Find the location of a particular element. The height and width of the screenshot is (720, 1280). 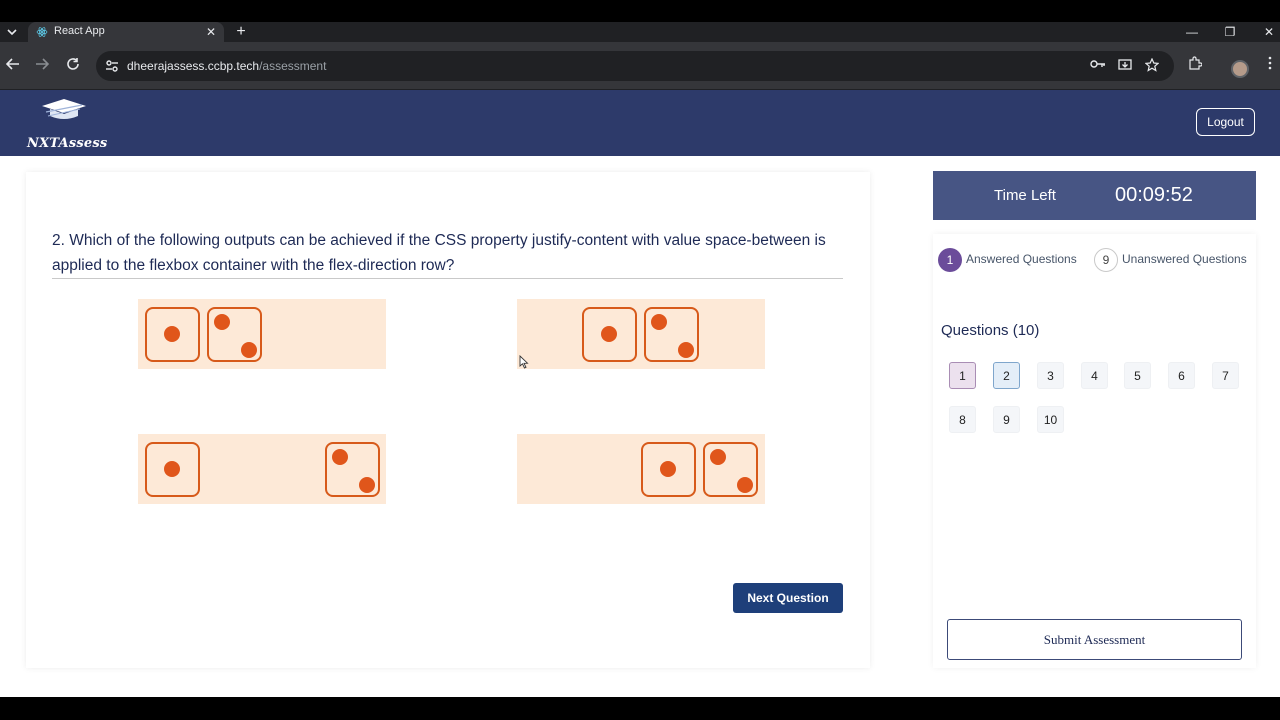

close-window-button: ✕ is located at coordinates (1268, 32).